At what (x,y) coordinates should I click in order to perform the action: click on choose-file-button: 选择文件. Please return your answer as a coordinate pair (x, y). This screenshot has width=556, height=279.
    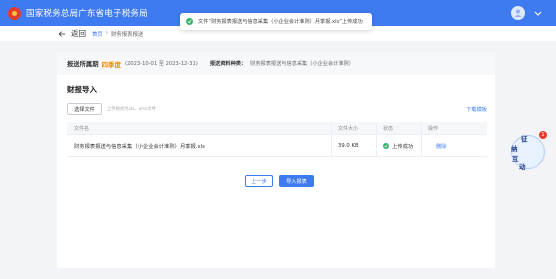
    Looking at the image, I should click on (84, 109).